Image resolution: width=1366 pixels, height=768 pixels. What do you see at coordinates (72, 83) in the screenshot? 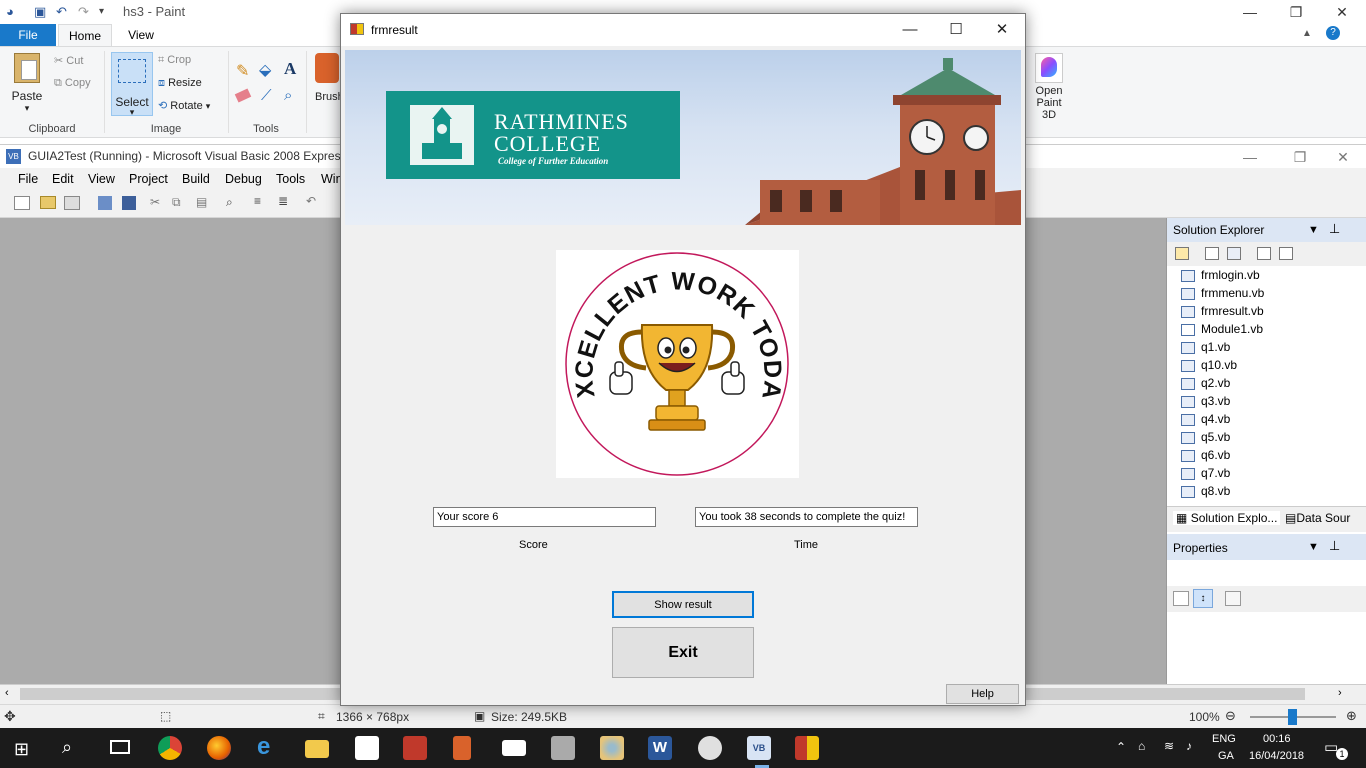
I see `copy-button: ⧉ Copy` at bounding box center [72, 83].